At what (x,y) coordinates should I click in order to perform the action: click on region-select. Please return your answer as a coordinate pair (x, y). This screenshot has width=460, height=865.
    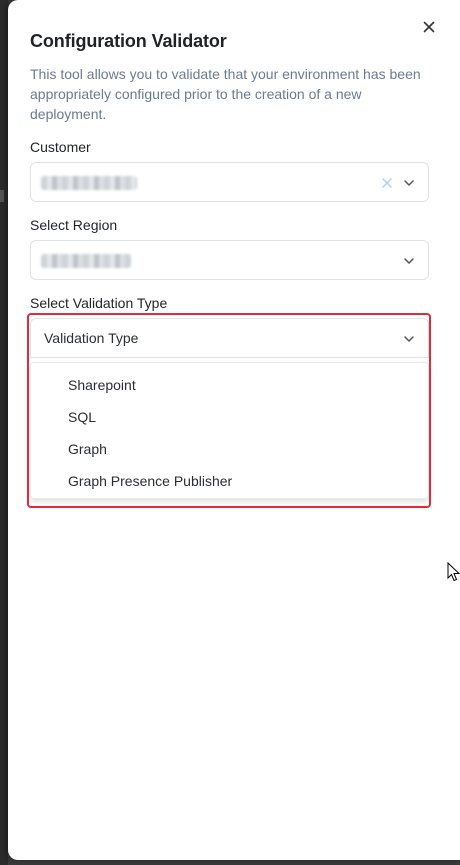
    Looking at the image, I should click on (229, 260).